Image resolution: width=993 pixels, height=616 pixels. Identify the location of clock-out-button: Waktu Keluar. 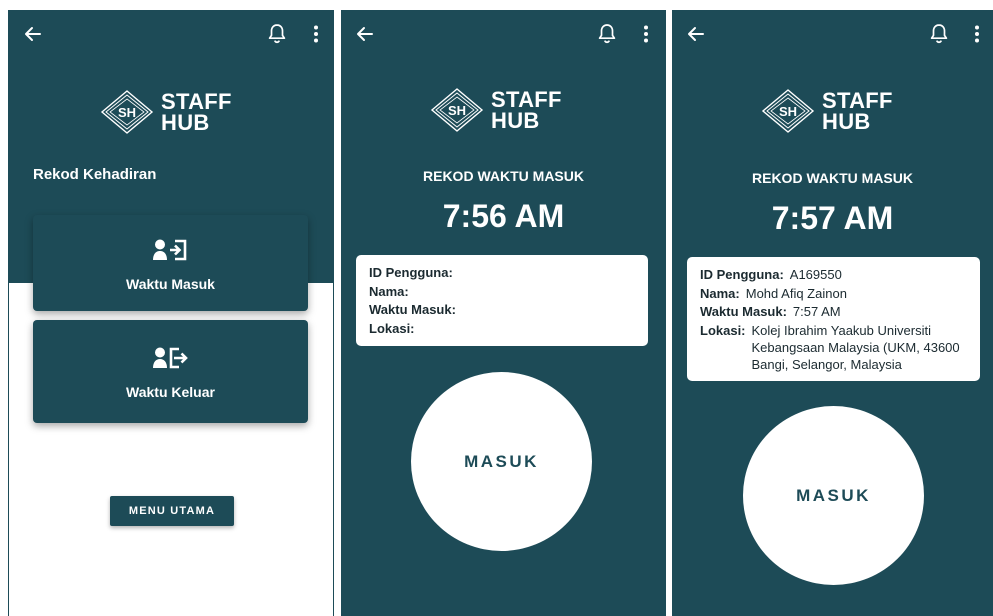
(170, 371).